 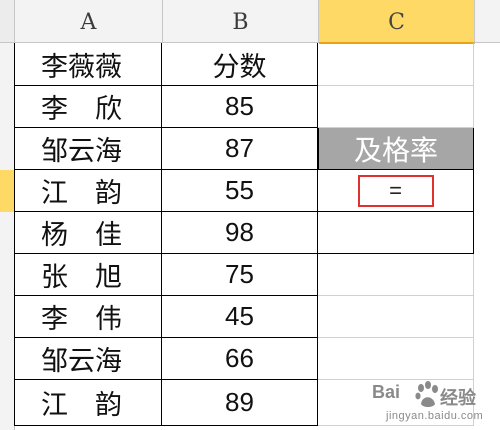 What do you see at coordinates (240, 359) in the screenshot?
I see `cell-score: 66` at bounding box center [240, 359].